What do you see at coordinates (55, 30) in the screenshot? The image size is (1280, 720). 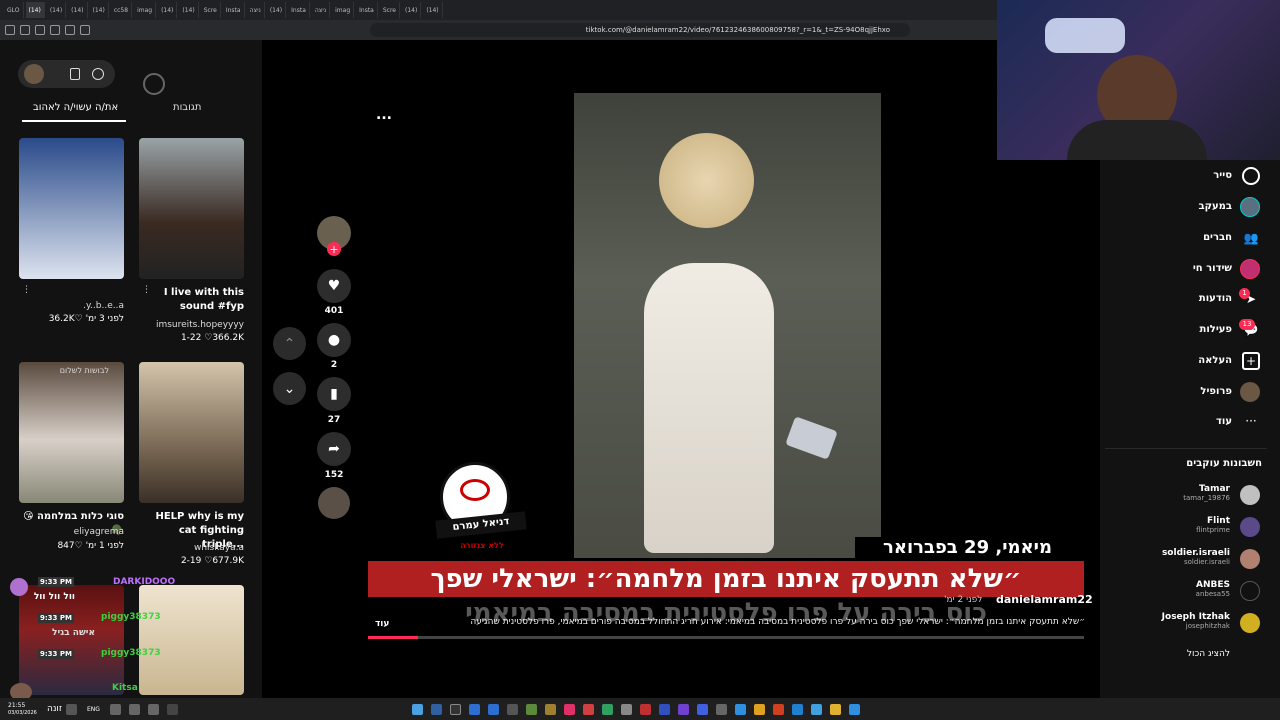 I see `bookmark-icon` at bounding box center [55, 30].